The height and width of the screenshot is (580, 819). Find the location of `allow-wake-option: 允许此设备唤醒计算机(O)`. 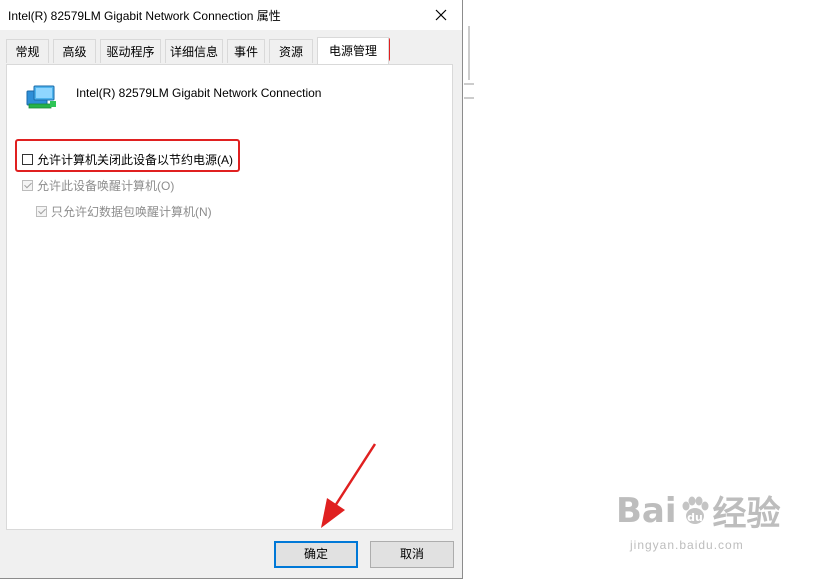

allow-wake-option: 允许此设备唤醒计算机(O) is located at coordinates (98, 185).